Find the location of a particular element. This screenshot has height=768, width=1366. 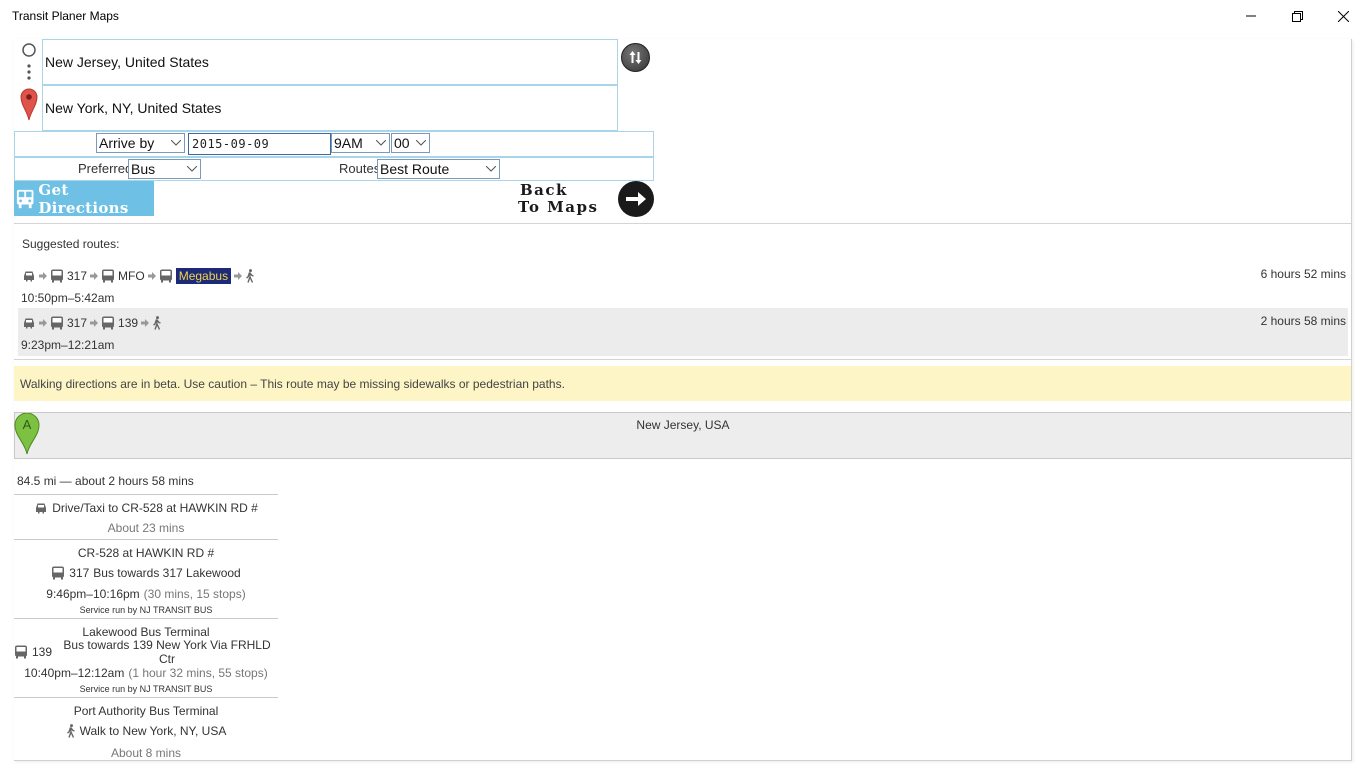

restore-icon is located at coordinates (1297, 16).